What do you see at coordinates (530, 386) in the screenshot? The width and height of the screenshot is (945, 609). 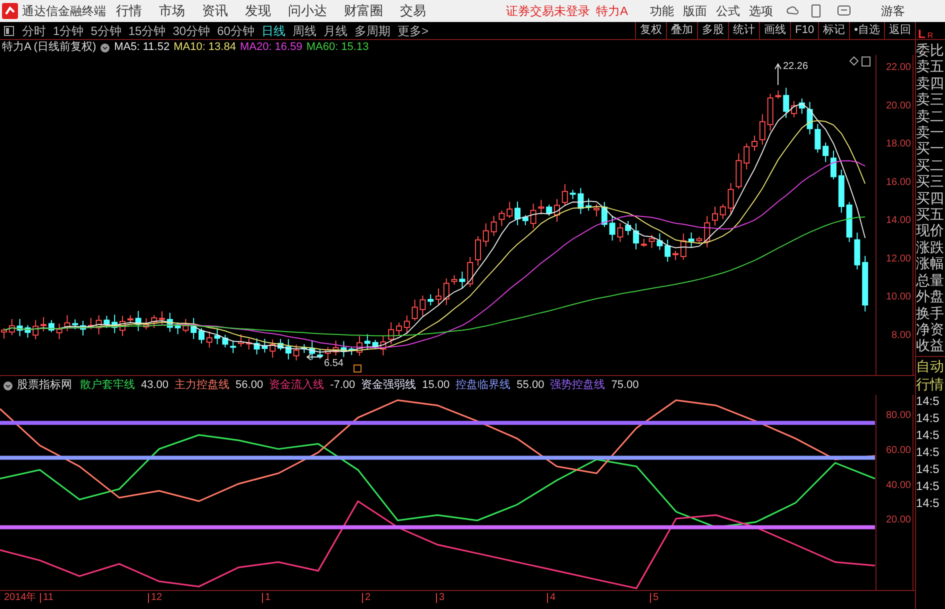 I see `legend-value: 55.00` at bounding box center [530, 386].